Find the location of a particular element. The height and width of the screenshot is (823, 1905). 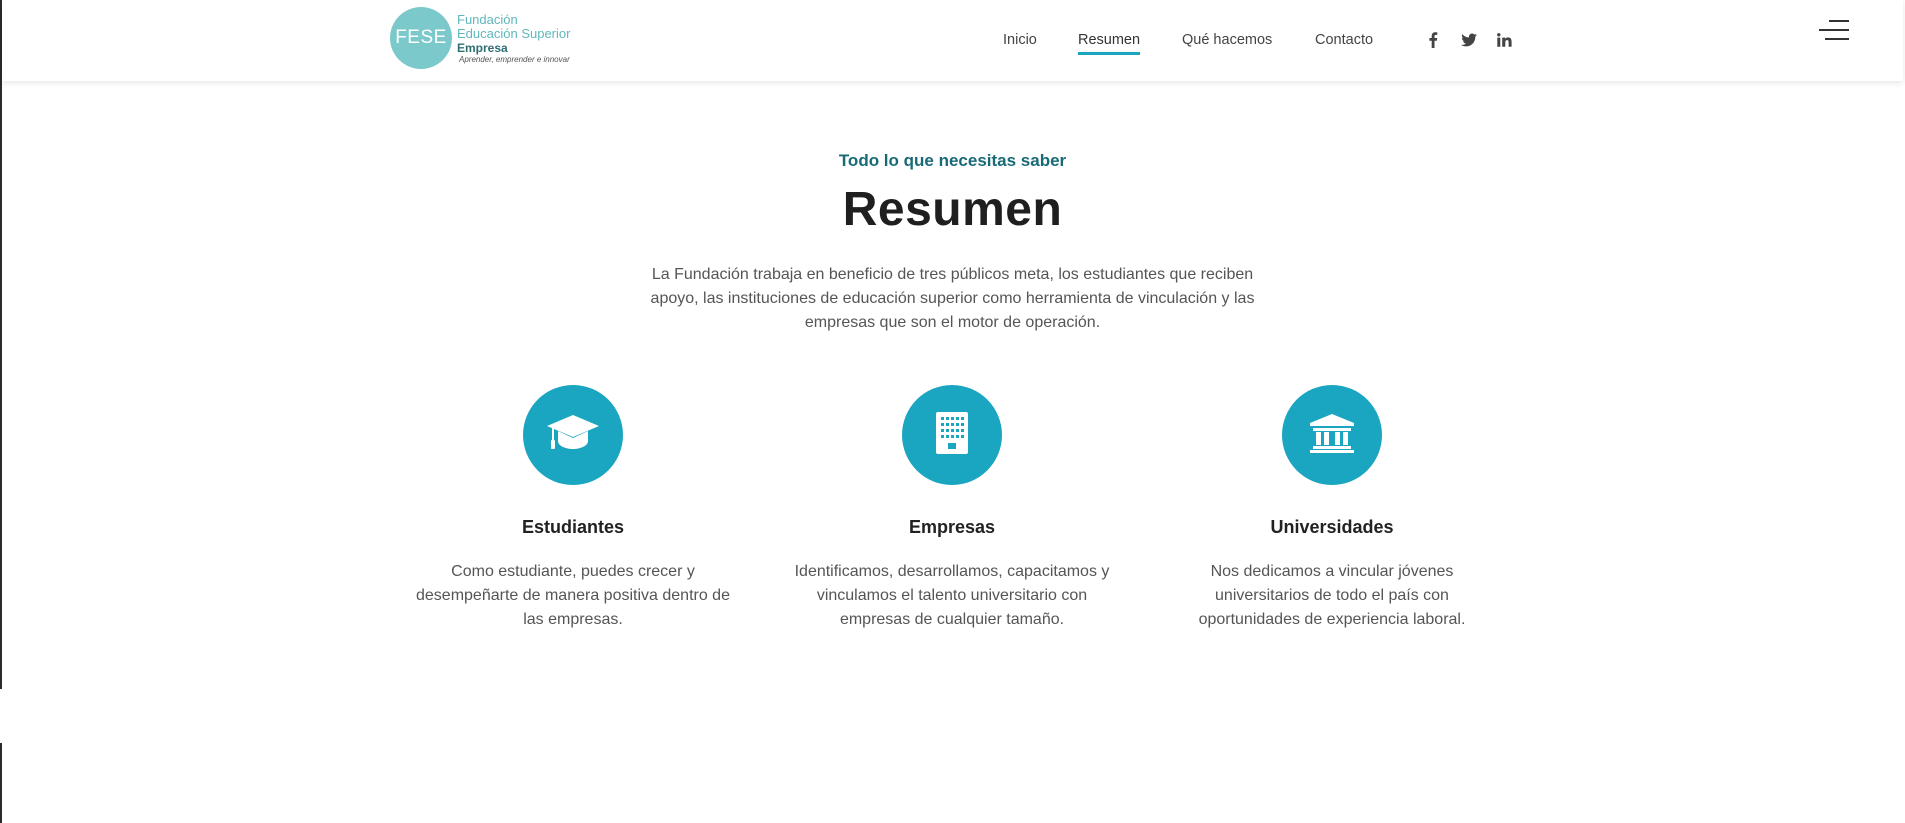

nav-item-que-hacemos: Qué hacemos is located at coordinates (1227, 40).